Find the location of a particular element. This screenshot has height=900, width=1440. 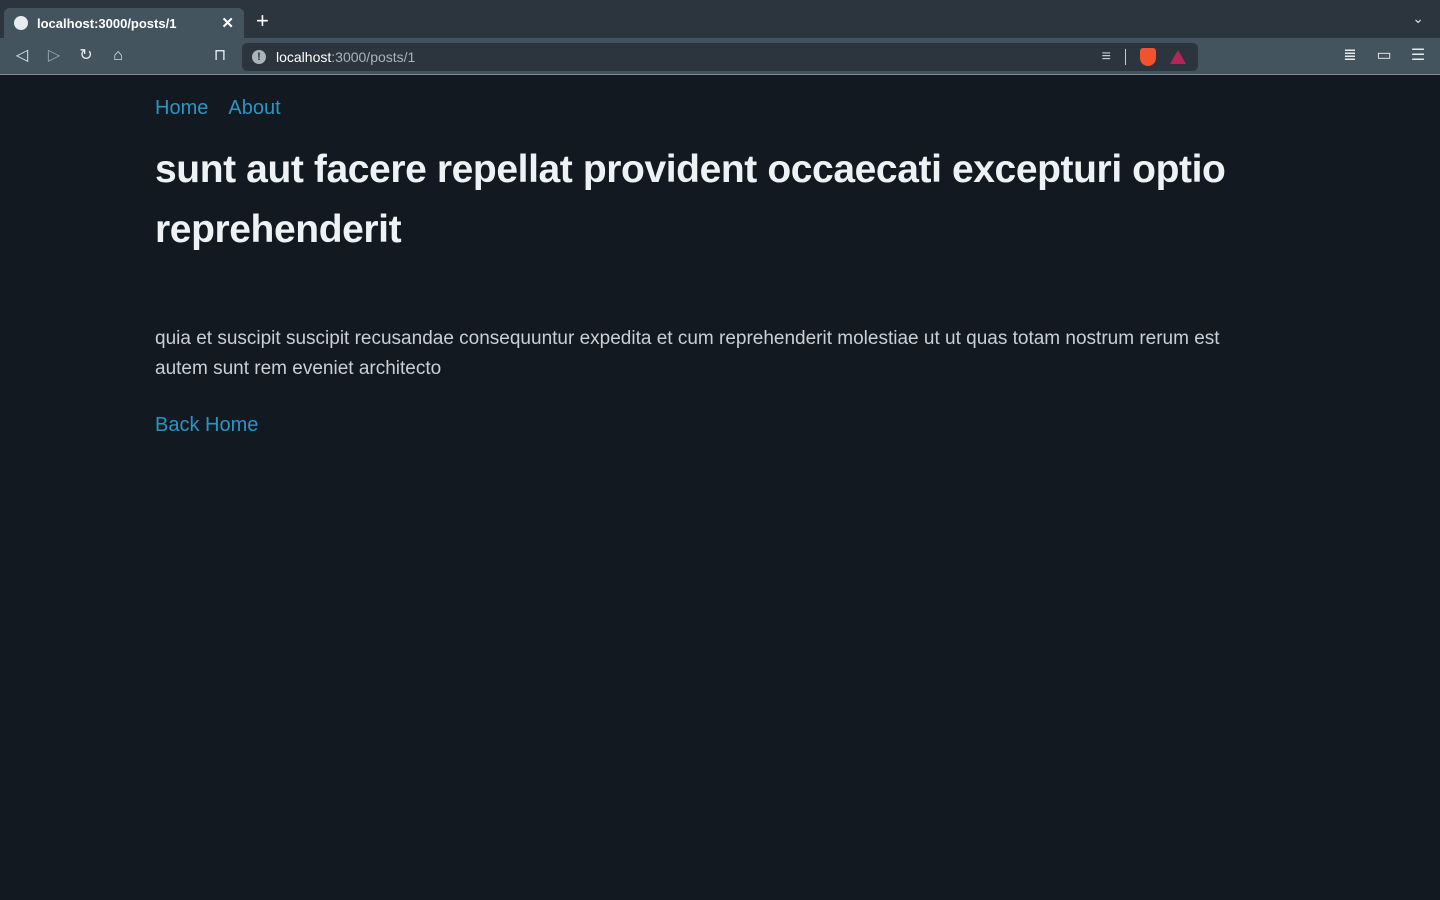

bookmark-icon: ⊓ is located at coordinates (220, 56).